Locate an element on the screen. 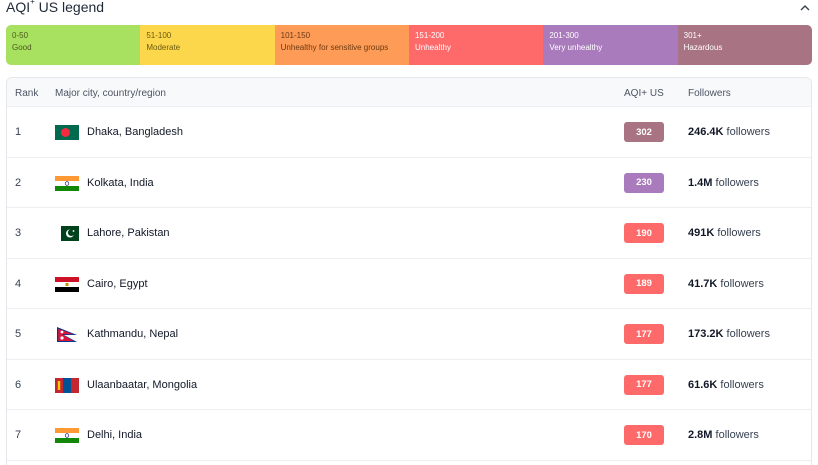  table-row: 3 Lahore, Pakistan 190 491K followers is located at coordinates (409, 233).